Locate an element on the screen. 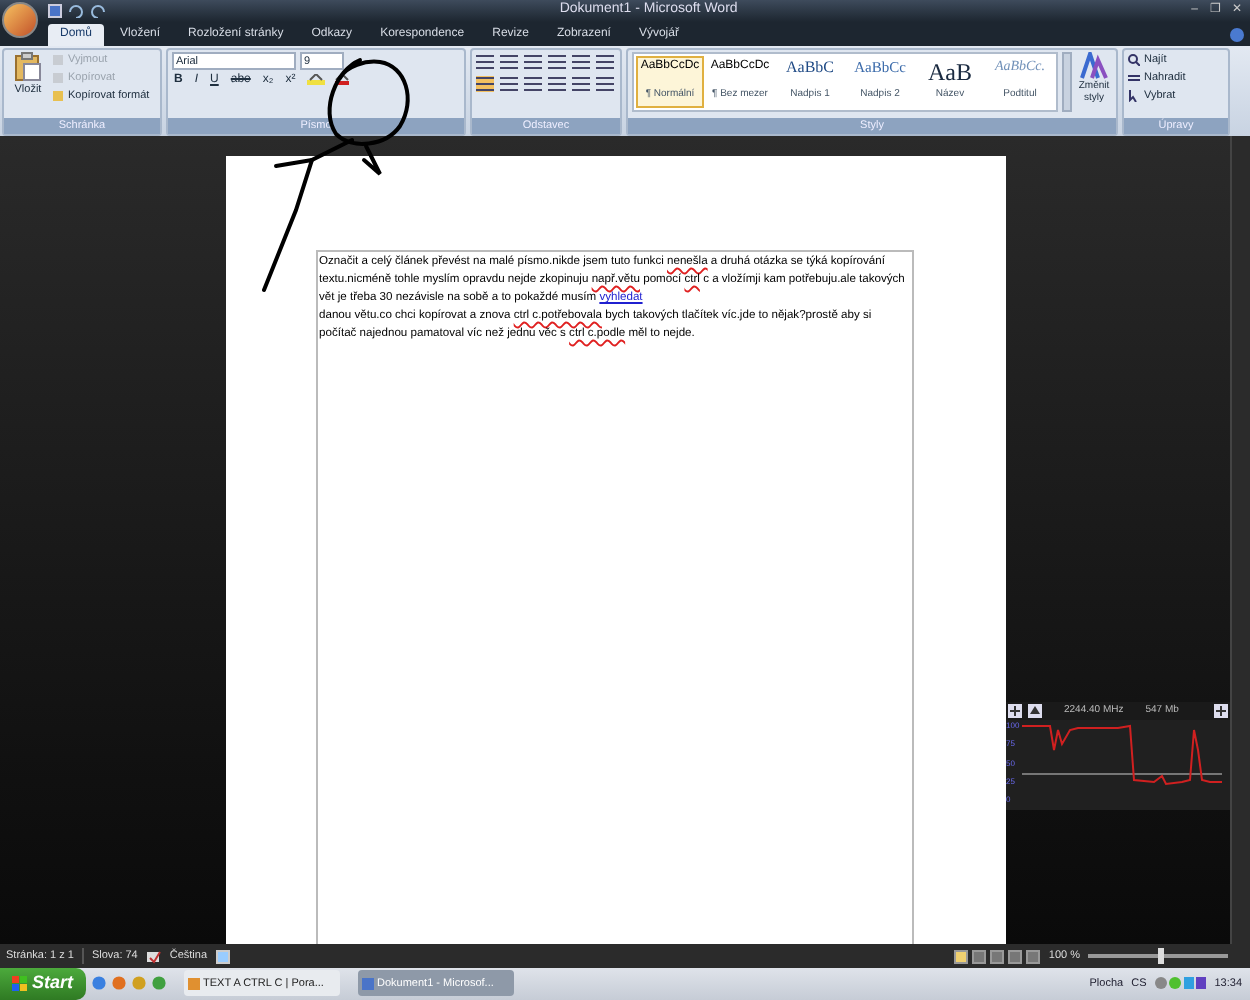  macro-icon is located at coordinates (222, 956).